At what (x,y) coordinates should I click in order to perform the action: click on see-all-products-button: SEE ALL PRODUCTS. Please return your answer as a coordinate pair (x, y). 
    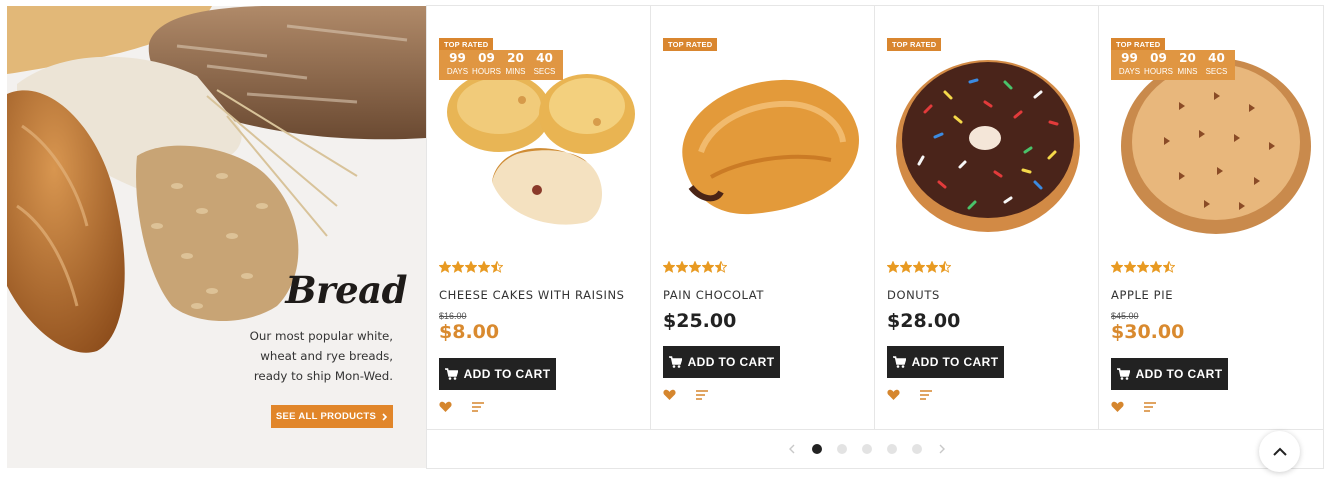
    Looking at the image, I should click on (332, 416).